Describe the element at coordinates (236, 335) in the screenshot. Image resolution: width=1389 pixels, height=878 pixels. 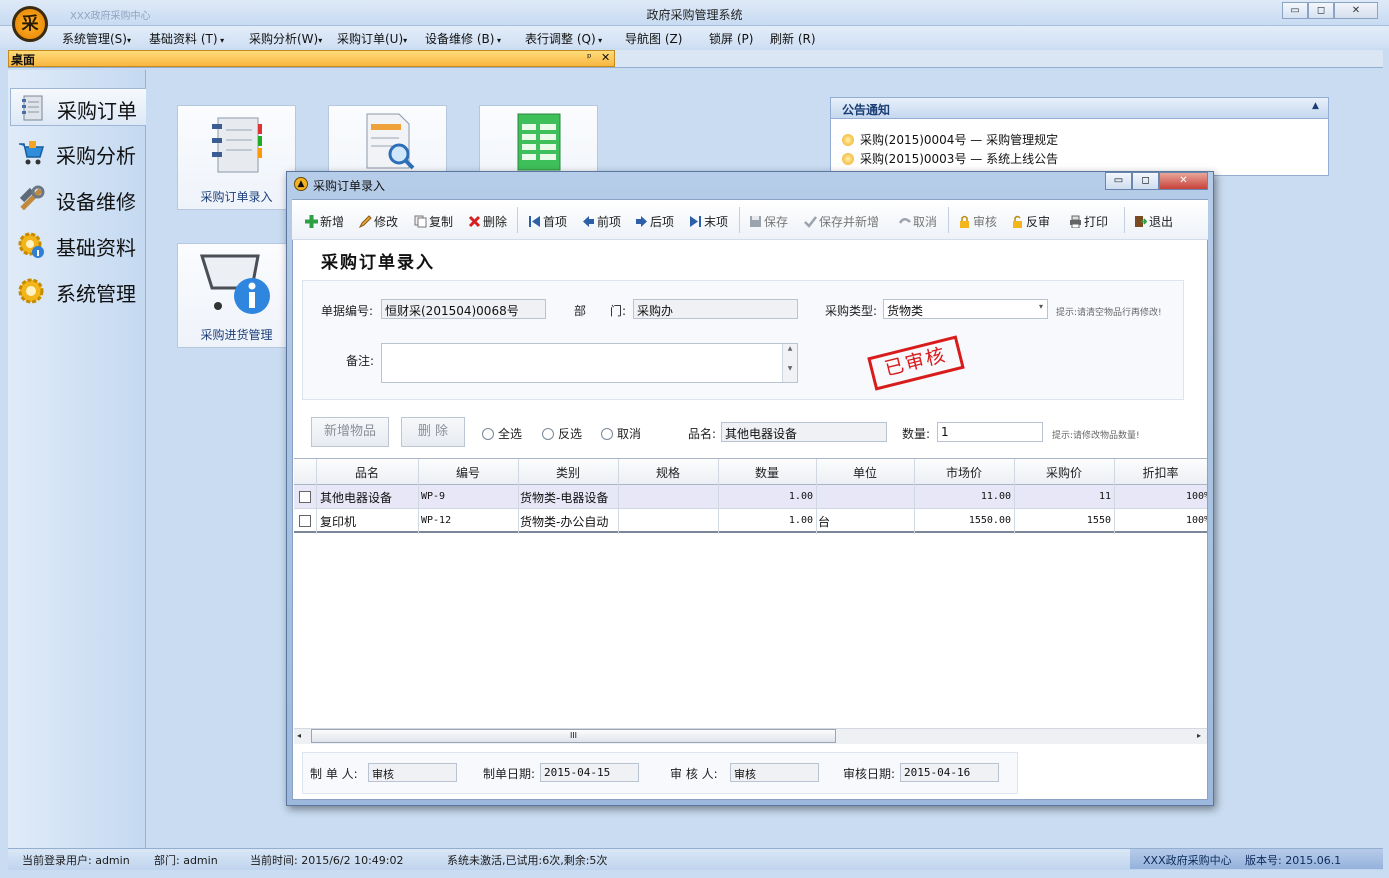
I see `tile-label: 采购进货管理` at that location.